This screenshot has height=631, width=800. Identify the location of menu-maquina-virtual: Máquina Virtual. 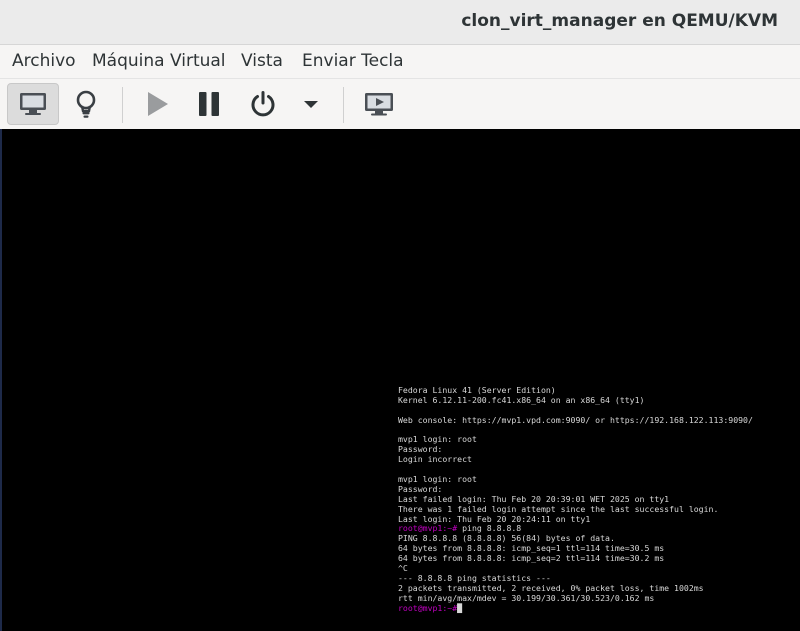
(159, 61).